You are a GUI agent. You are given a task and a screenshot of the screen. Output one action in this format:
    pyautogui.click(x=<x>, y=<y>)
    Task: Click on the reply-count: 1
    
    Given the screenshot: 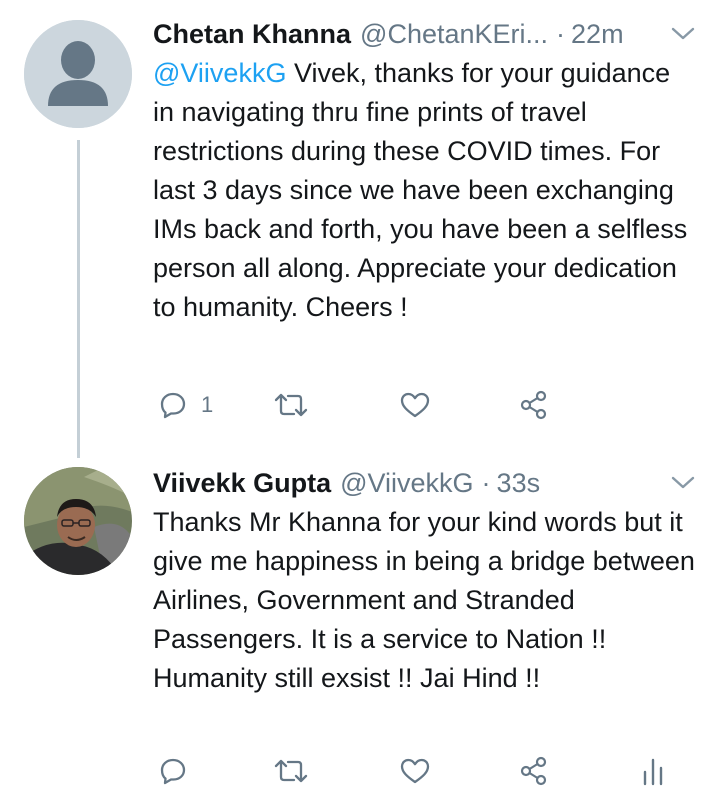 What is the action you would take?
    pyautogui.click(x=207, y=404)
    